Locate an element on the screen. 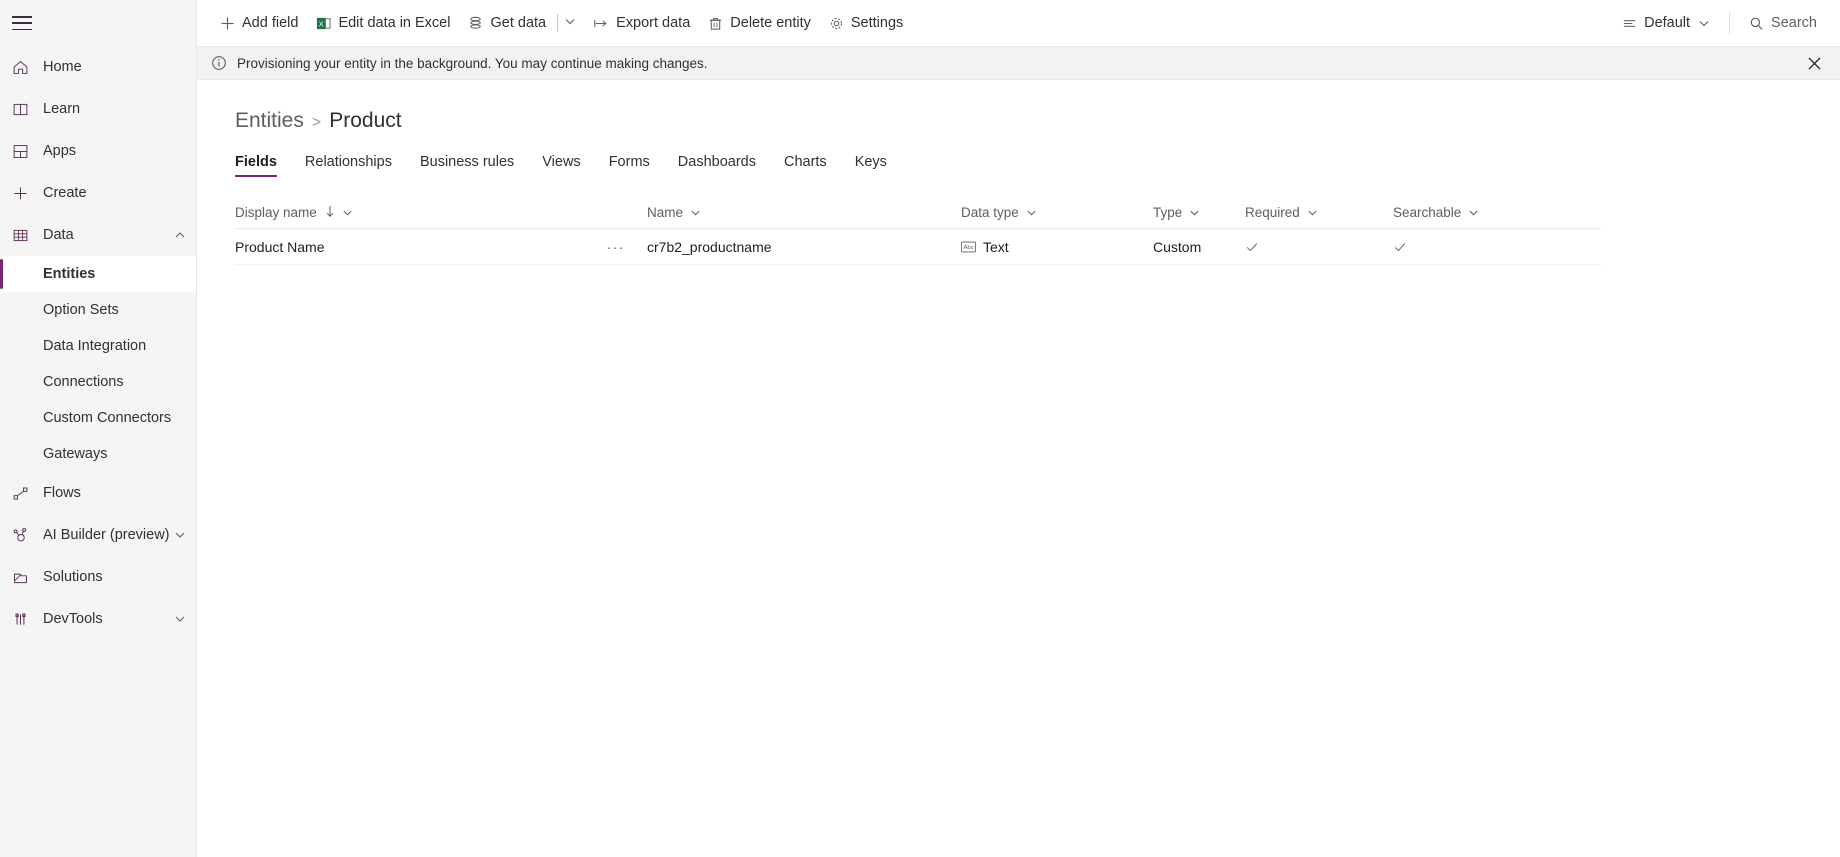  info-icon is located at coordinates (219, 63).